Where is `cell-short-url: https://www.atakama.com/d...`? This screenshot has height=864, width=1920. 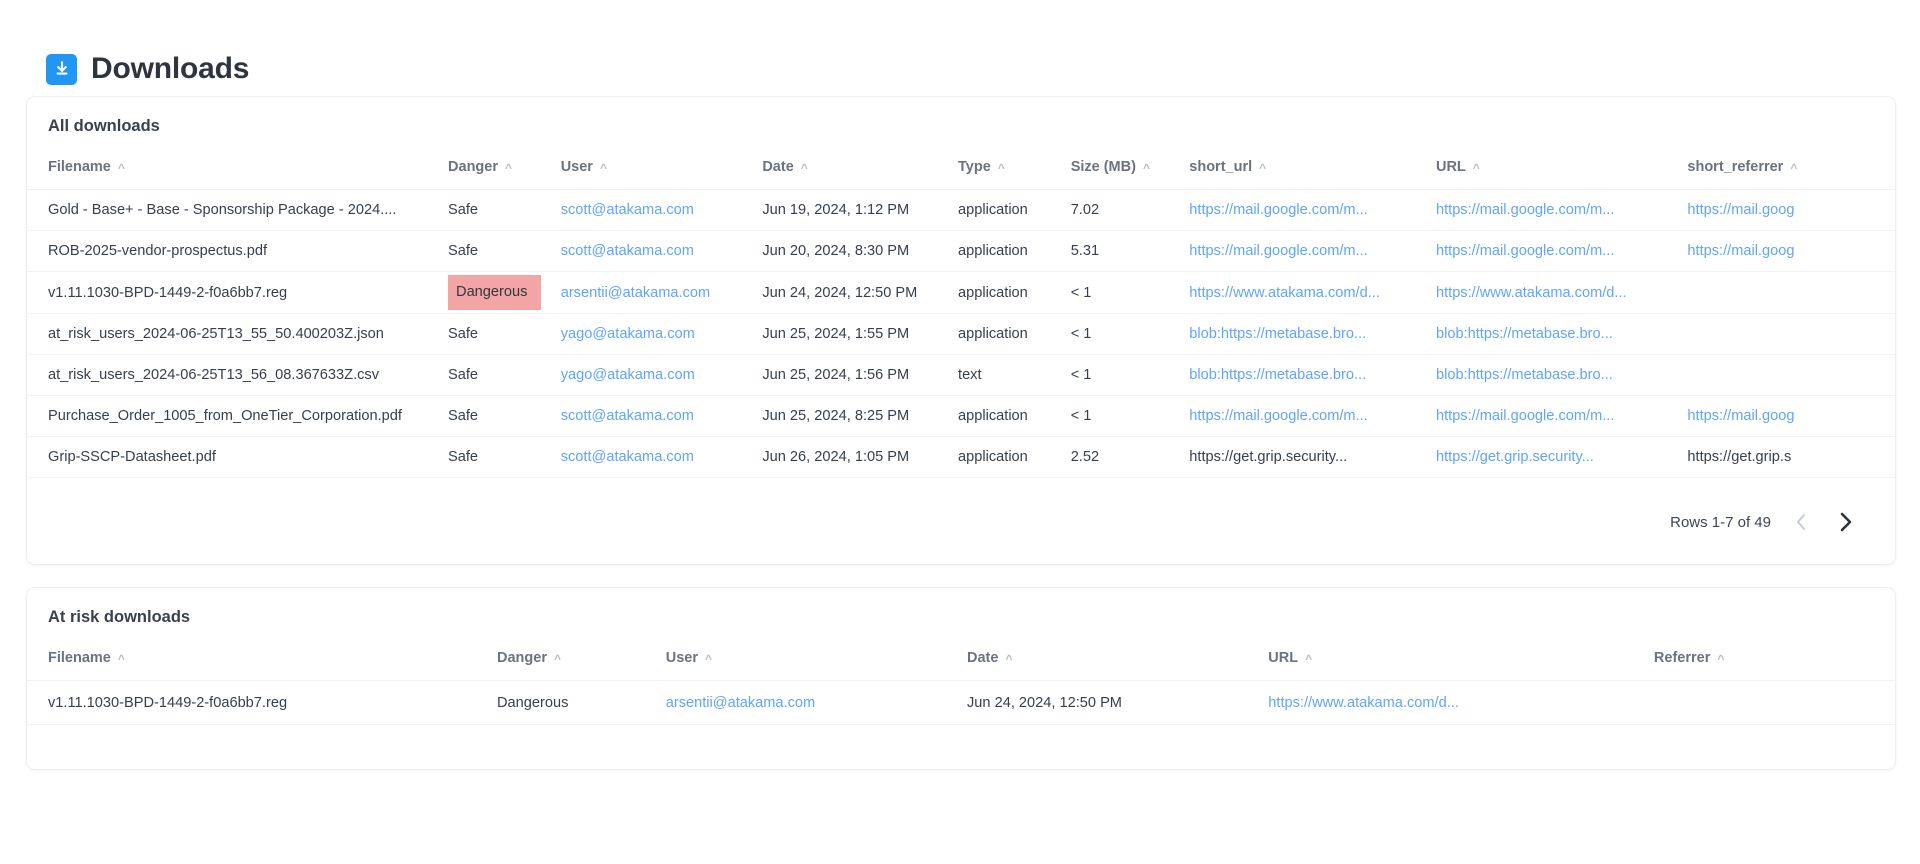 cell-short-url: https://www.atakama.com/d... is located at coordinates (1312, 292).